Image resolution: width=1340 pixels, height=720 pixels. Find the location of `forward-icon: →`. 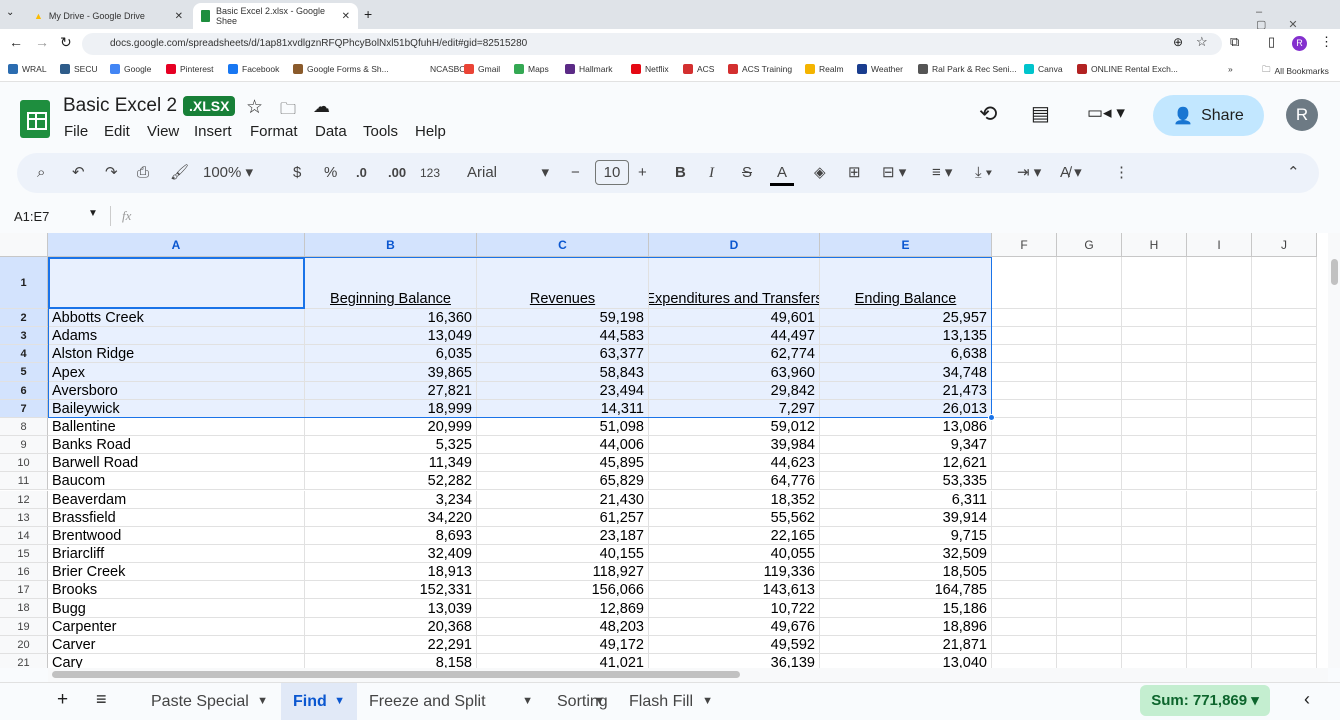

forward-icon: → is located at coordinates (42, 42).